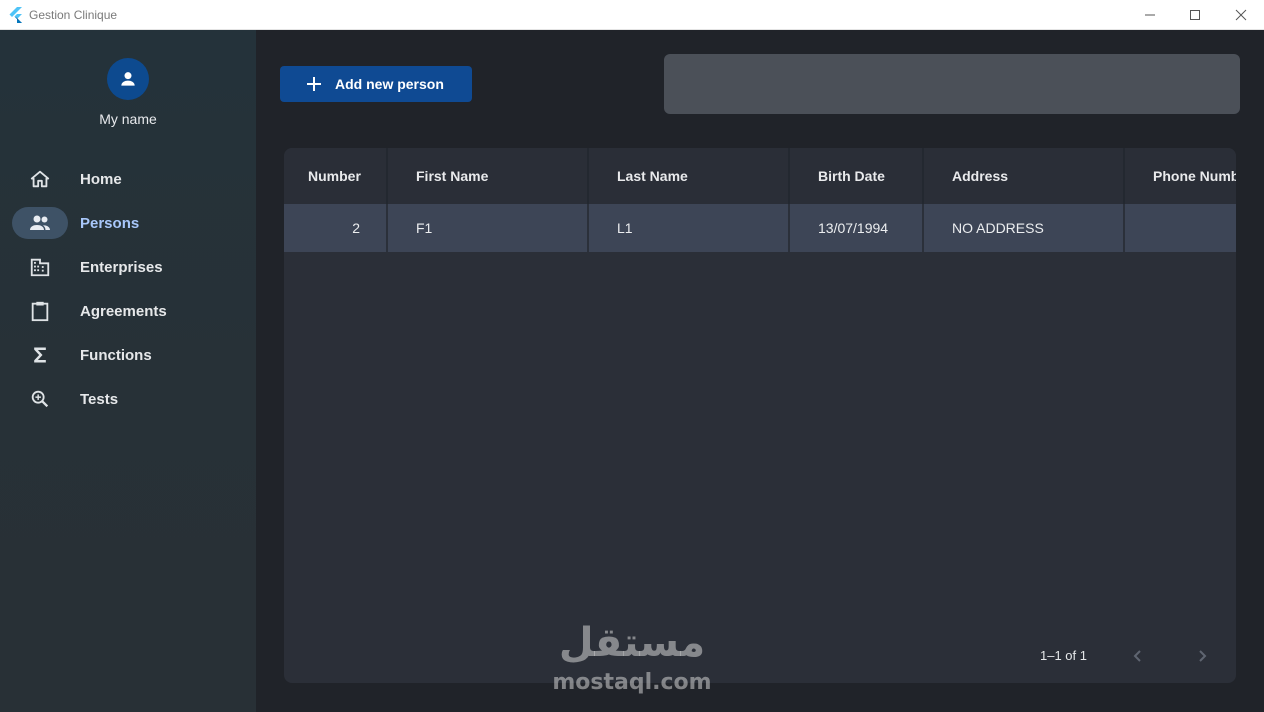 The width and height of the screenshot is (1264, 712). I want to click on minimize-button, so click(1150, 15).